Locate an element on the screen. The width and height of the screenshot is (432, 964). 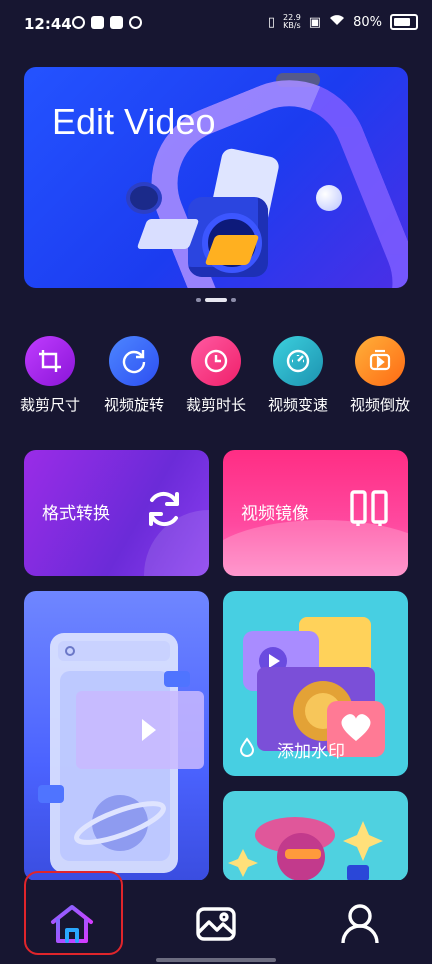
sync-icon is located at coordinates (135, 22).